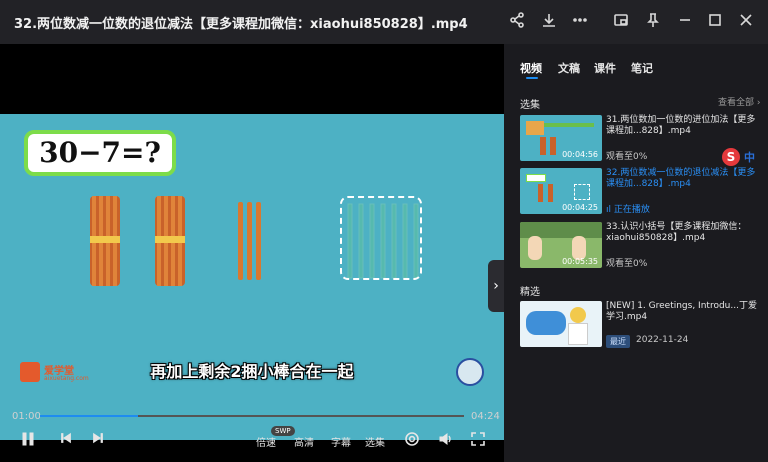 The width and height of the screenshot is (768, 462). What do you see at coordinates (610, 210) in the screenshot?
I see `playing-bars-icon: ıl` at bounding box center [610, 210].